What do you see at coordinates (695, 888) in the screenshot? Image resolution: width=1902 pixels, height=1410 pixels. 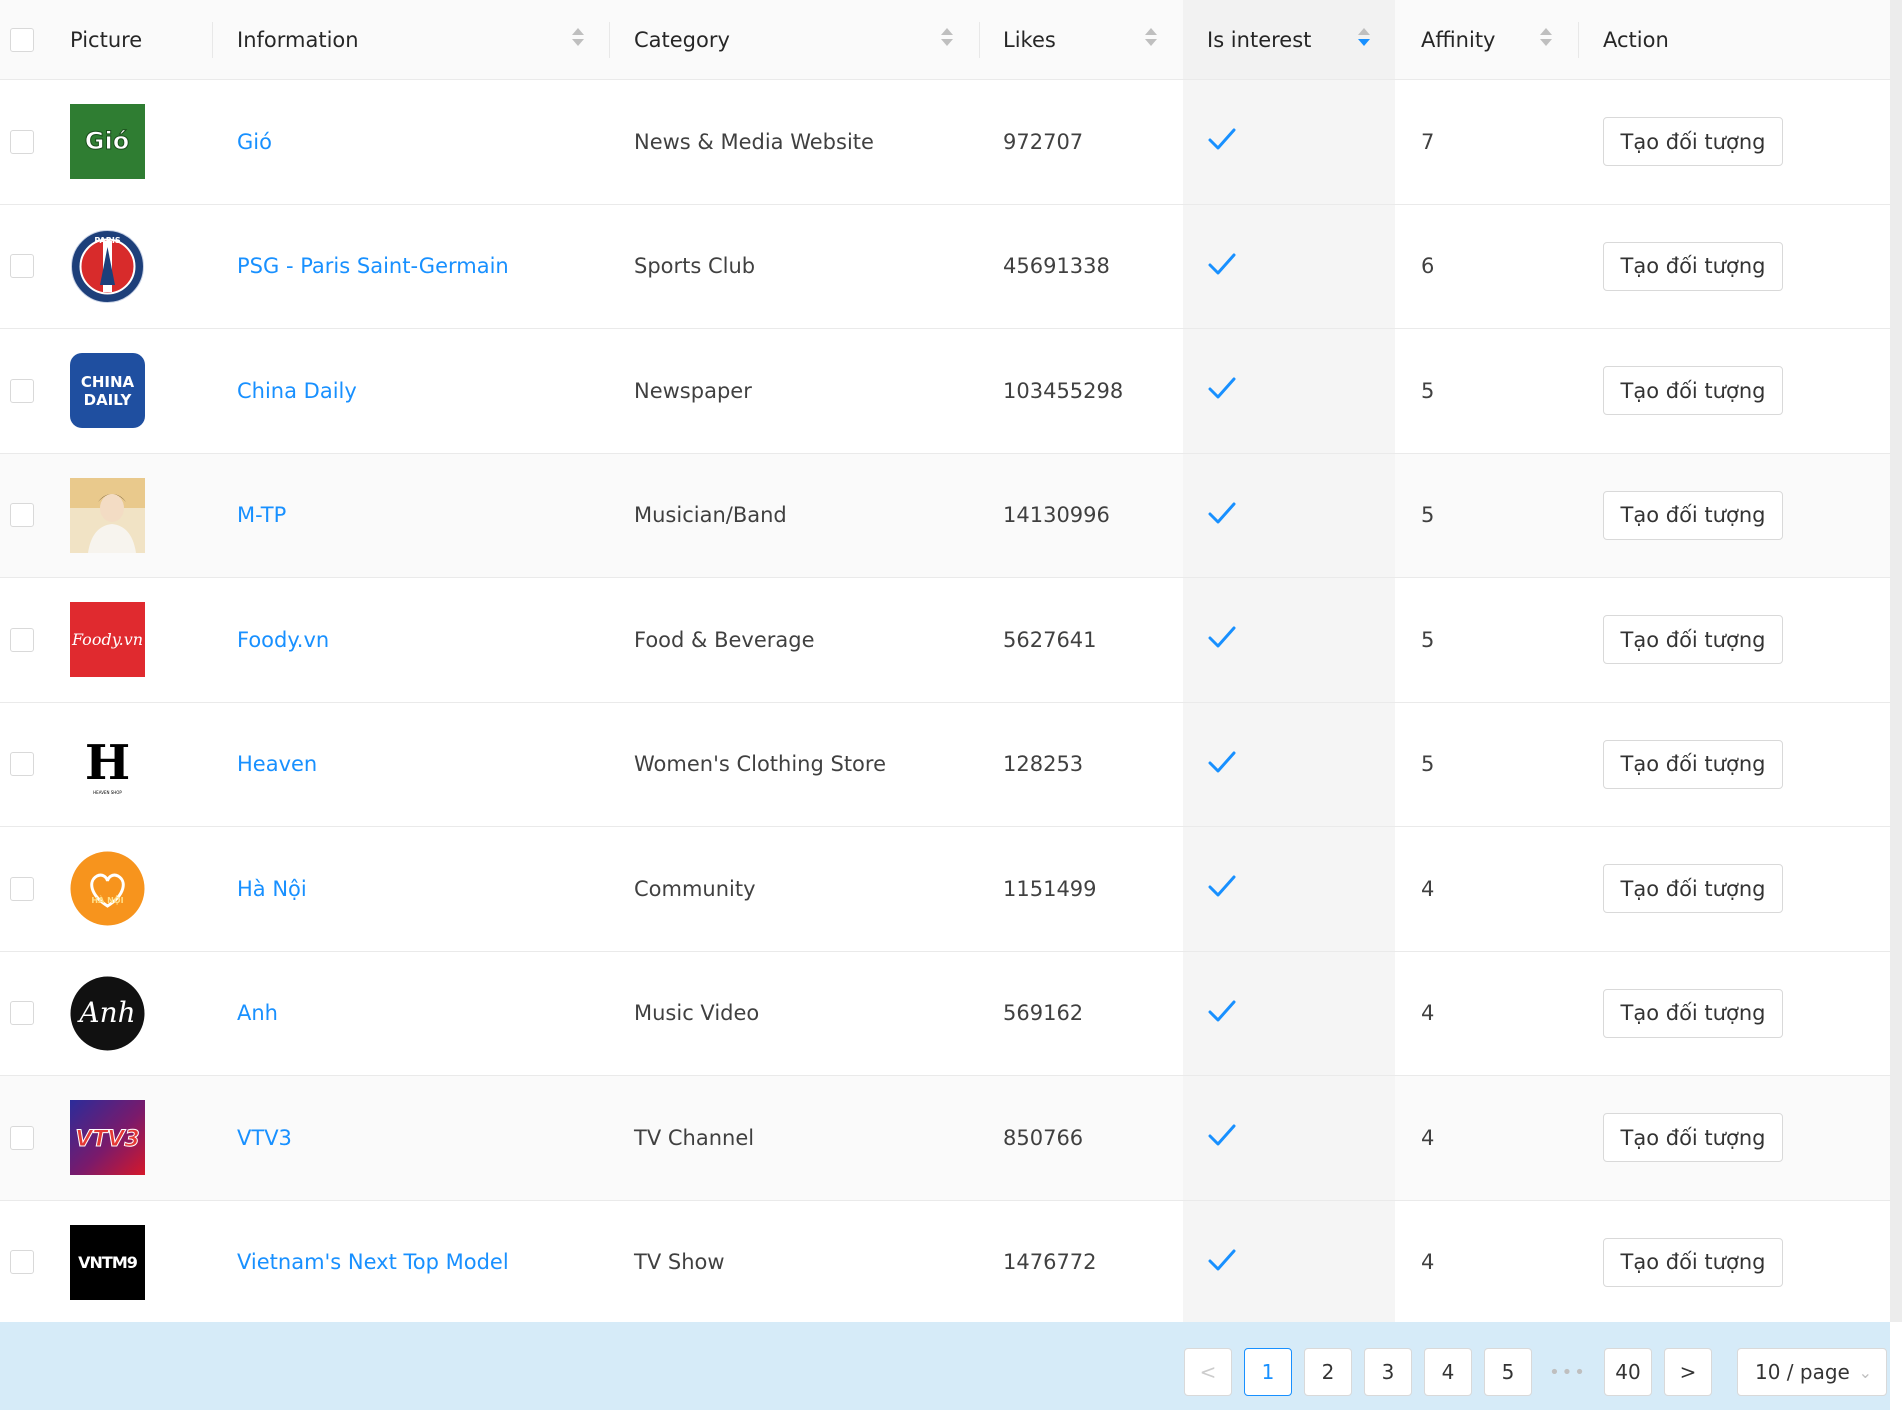 I see `category-text: Community` at bounding box center [695, 888].